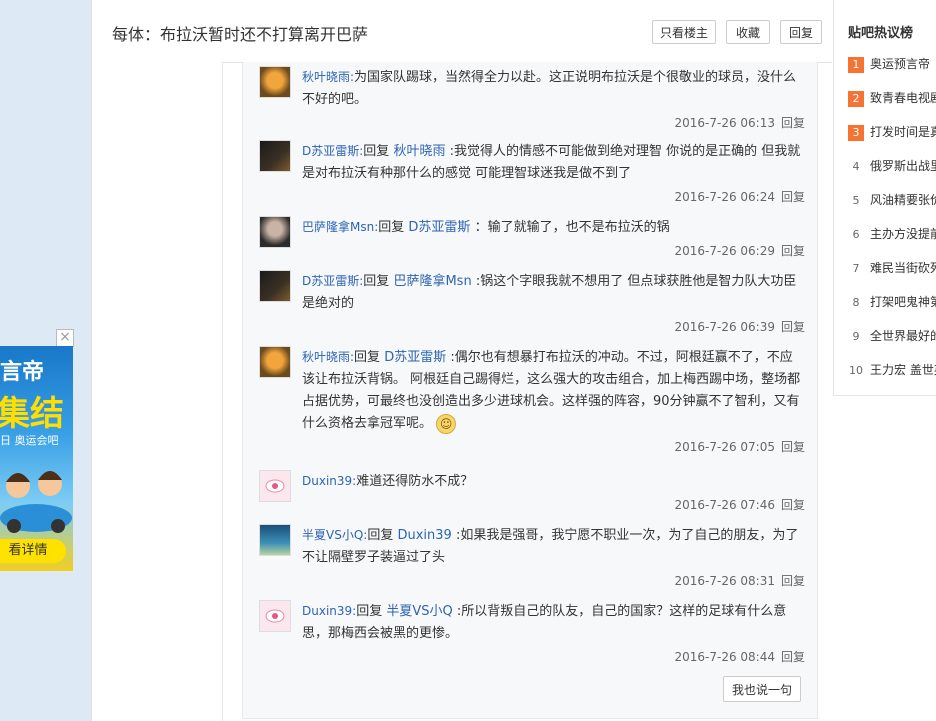 The image size is (936, 721). I want to click on reply-username: 半夏VS小Q:, so click(334, 535).